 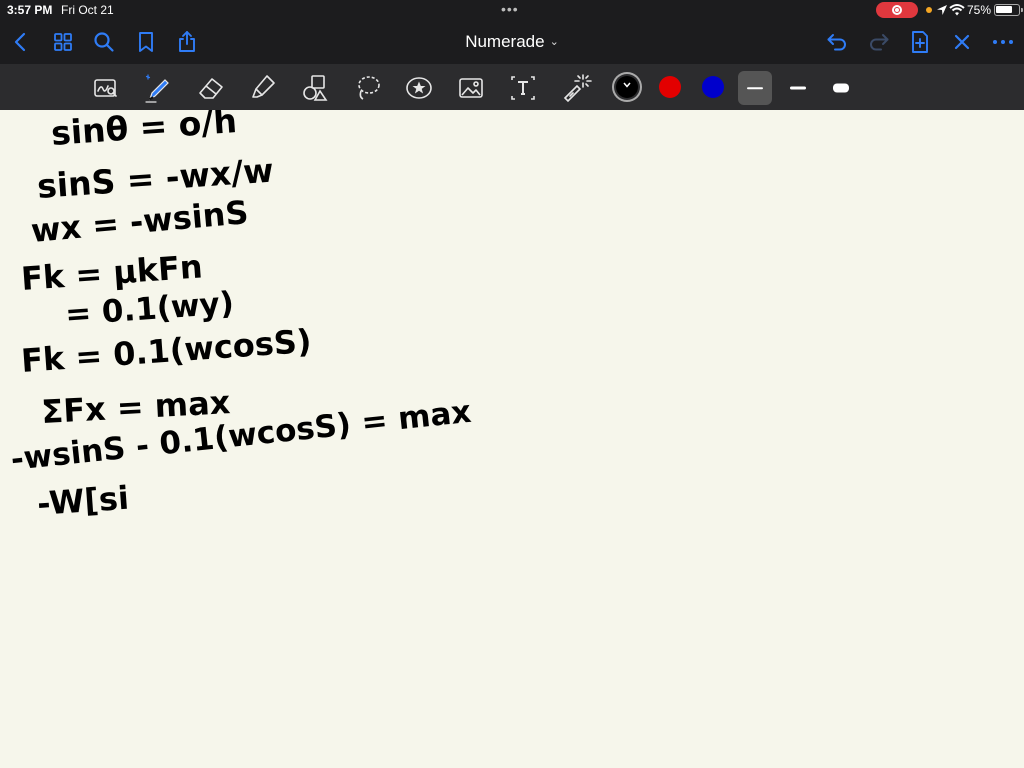 What do you see at coordinates (263, 88) in the screenshot?
I see `highlighter-icon` at bounding box center [263, 88].